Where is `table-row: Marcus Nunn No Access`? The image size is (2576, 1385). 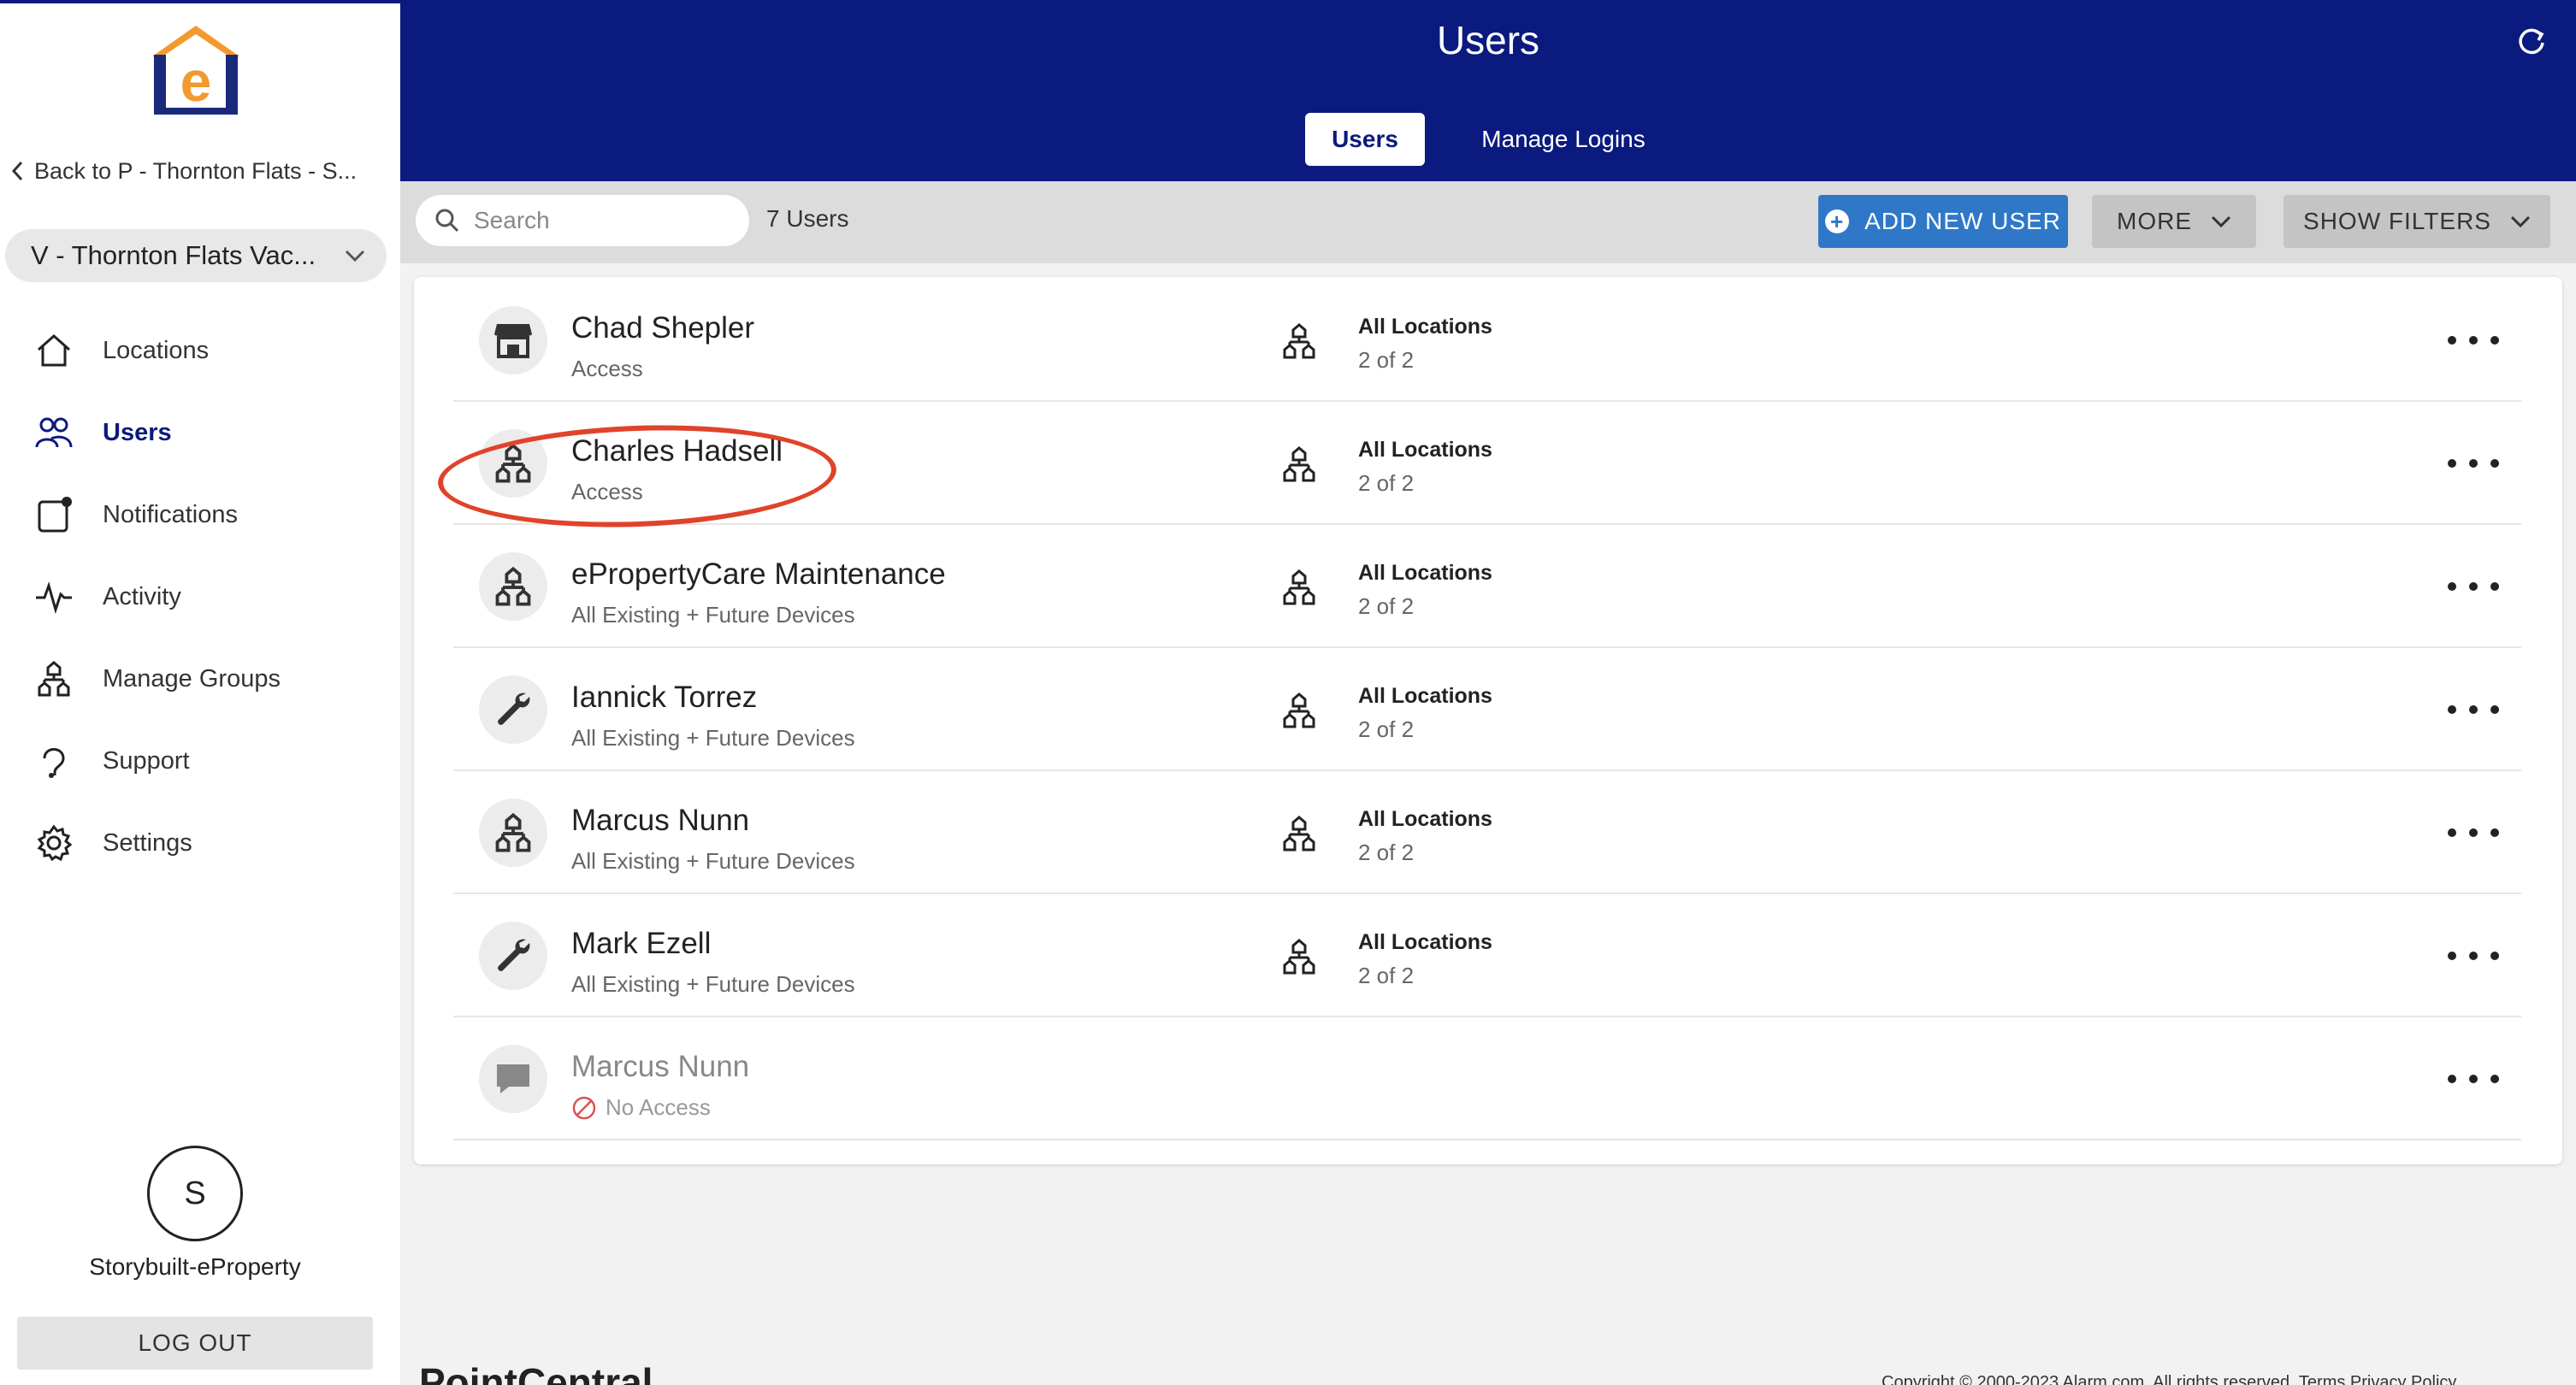 table-row: Marcus Nunn No Access is located at coordinates (1487, 1078).